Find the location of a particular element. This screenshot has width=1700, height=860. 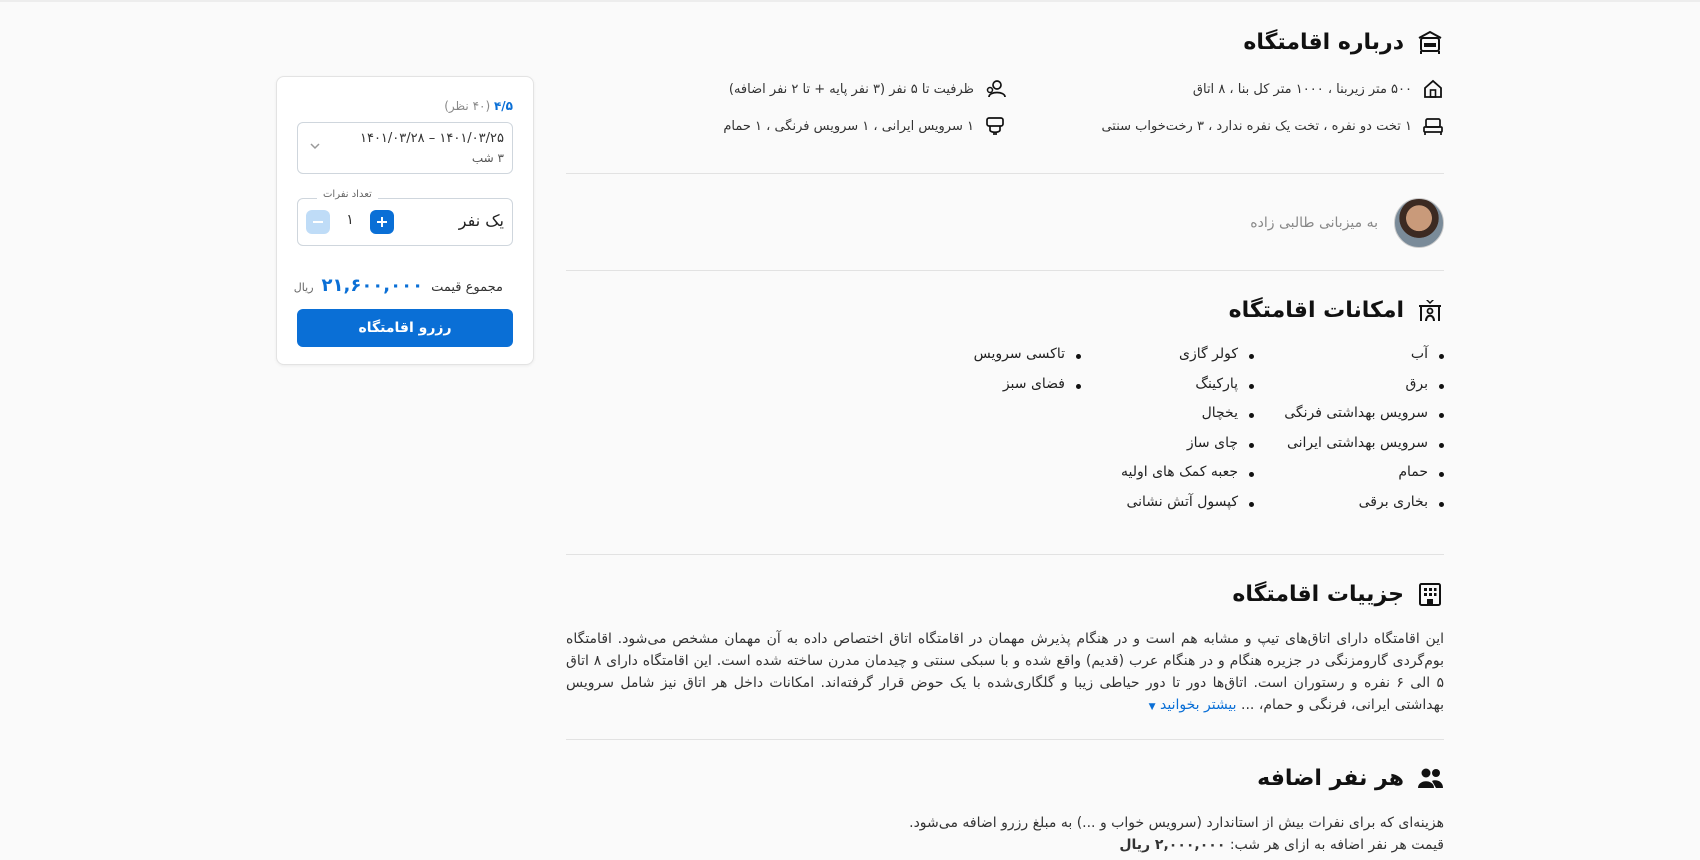

host-name: به میزبانی طالبی زاده is located at coordinates (1314, 223).